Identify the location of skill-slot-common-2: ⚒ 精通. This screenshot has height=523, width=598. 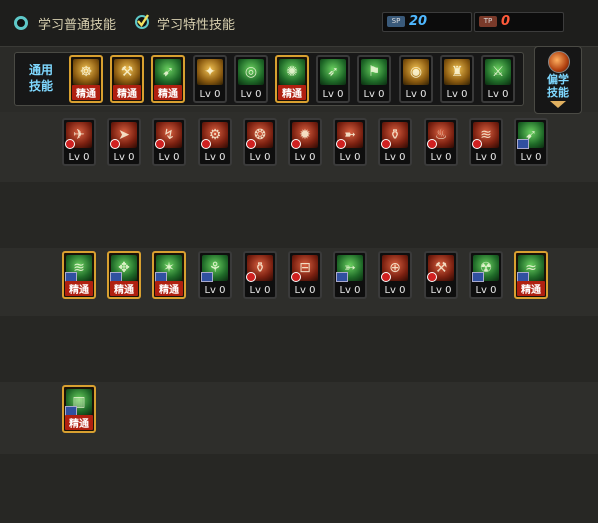
(127, 79).